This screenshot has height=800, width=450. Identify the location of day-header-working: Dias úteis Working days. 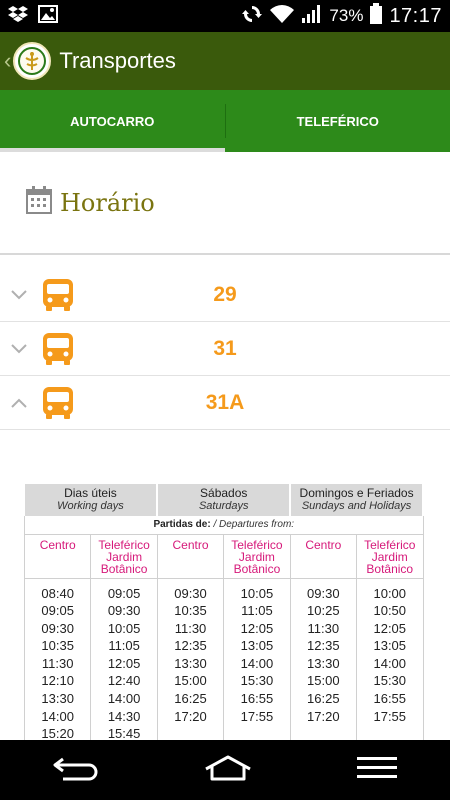
(91, 500).